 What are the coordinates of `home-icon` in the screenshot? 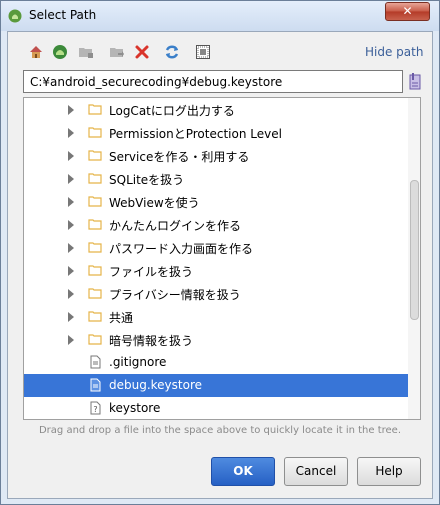 It's located at (36, 52).